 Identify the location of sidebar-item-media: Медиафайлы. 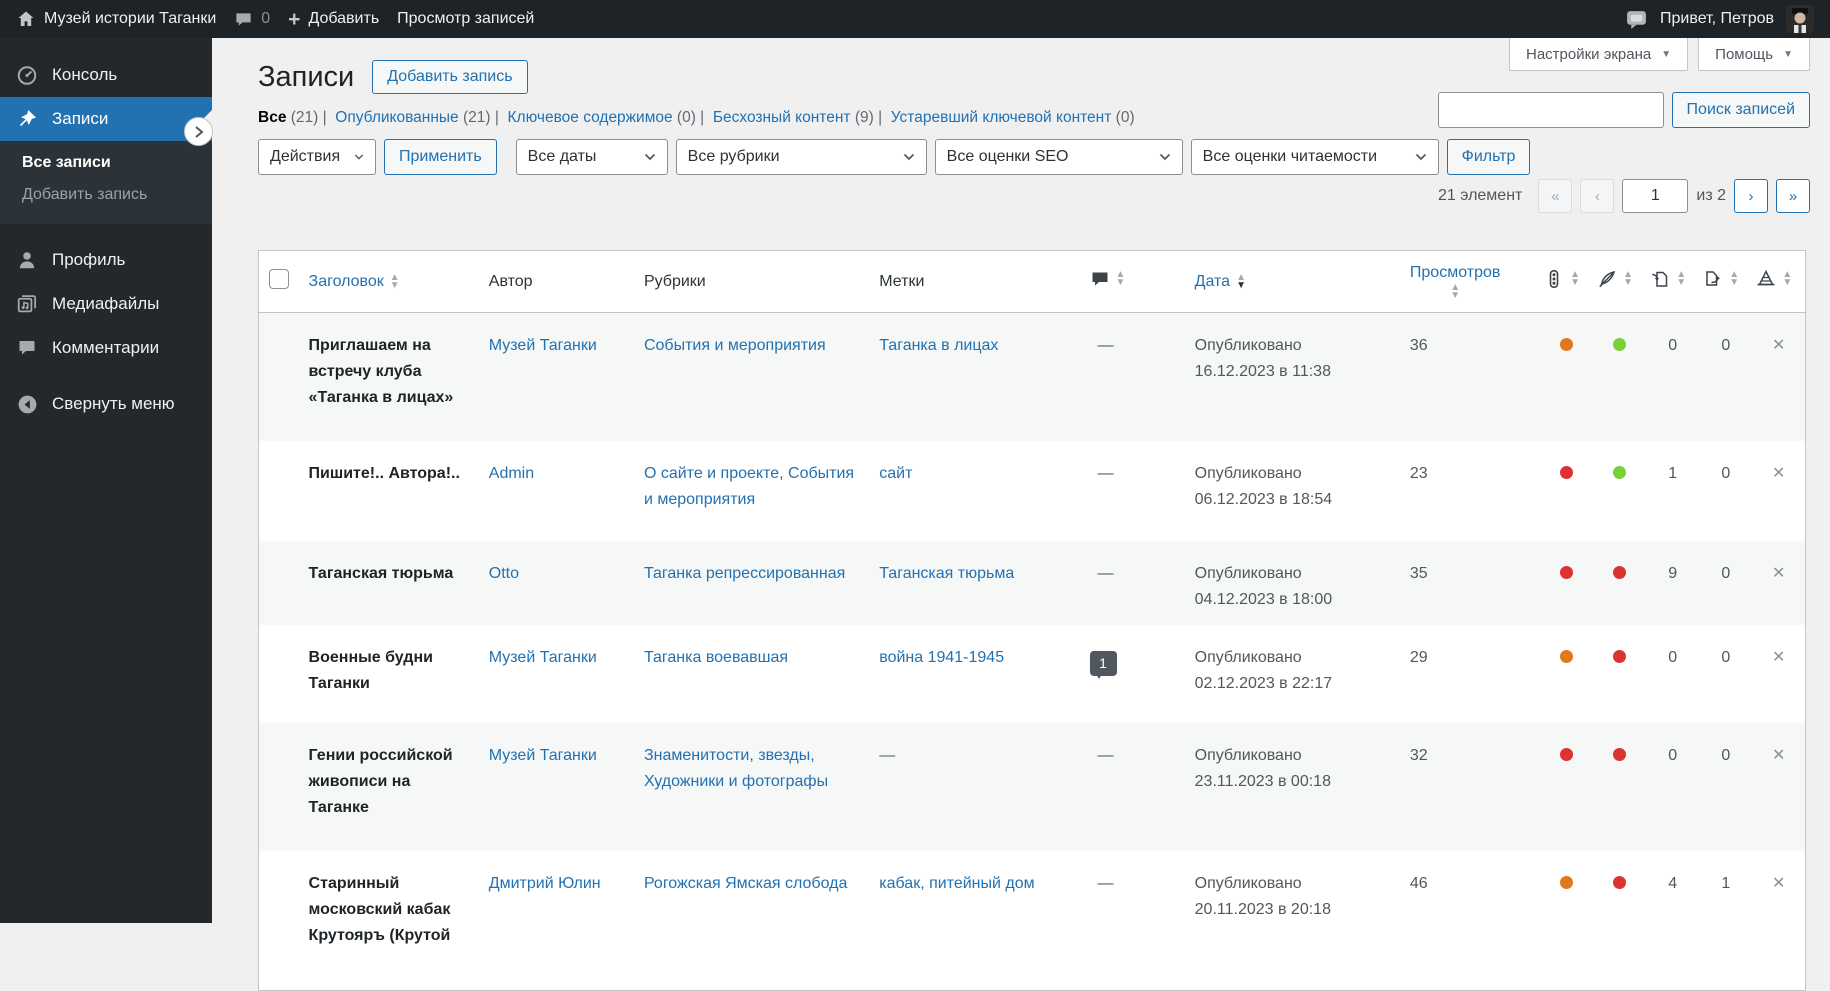
(106, 304).